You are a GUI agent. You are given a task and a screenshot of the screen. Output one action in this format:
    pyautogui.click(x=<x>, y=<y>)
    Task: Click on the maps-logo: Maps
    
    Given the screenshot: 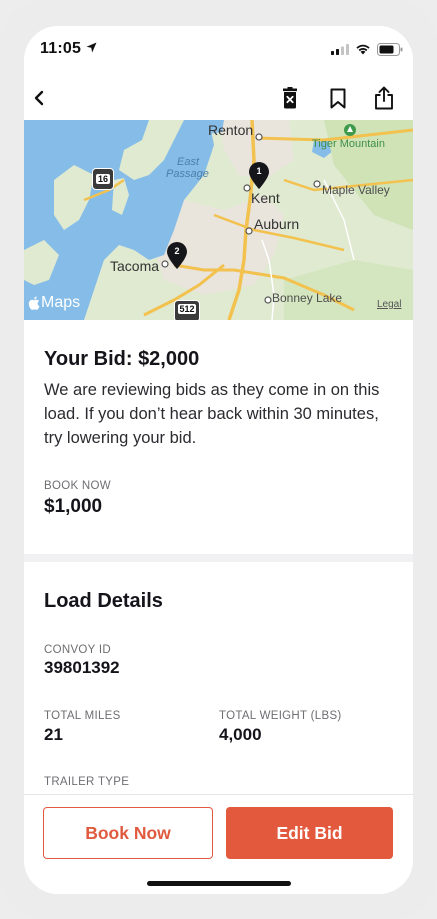 What is the action you would take?
    pyautogui.click(x=54, y=303)
    